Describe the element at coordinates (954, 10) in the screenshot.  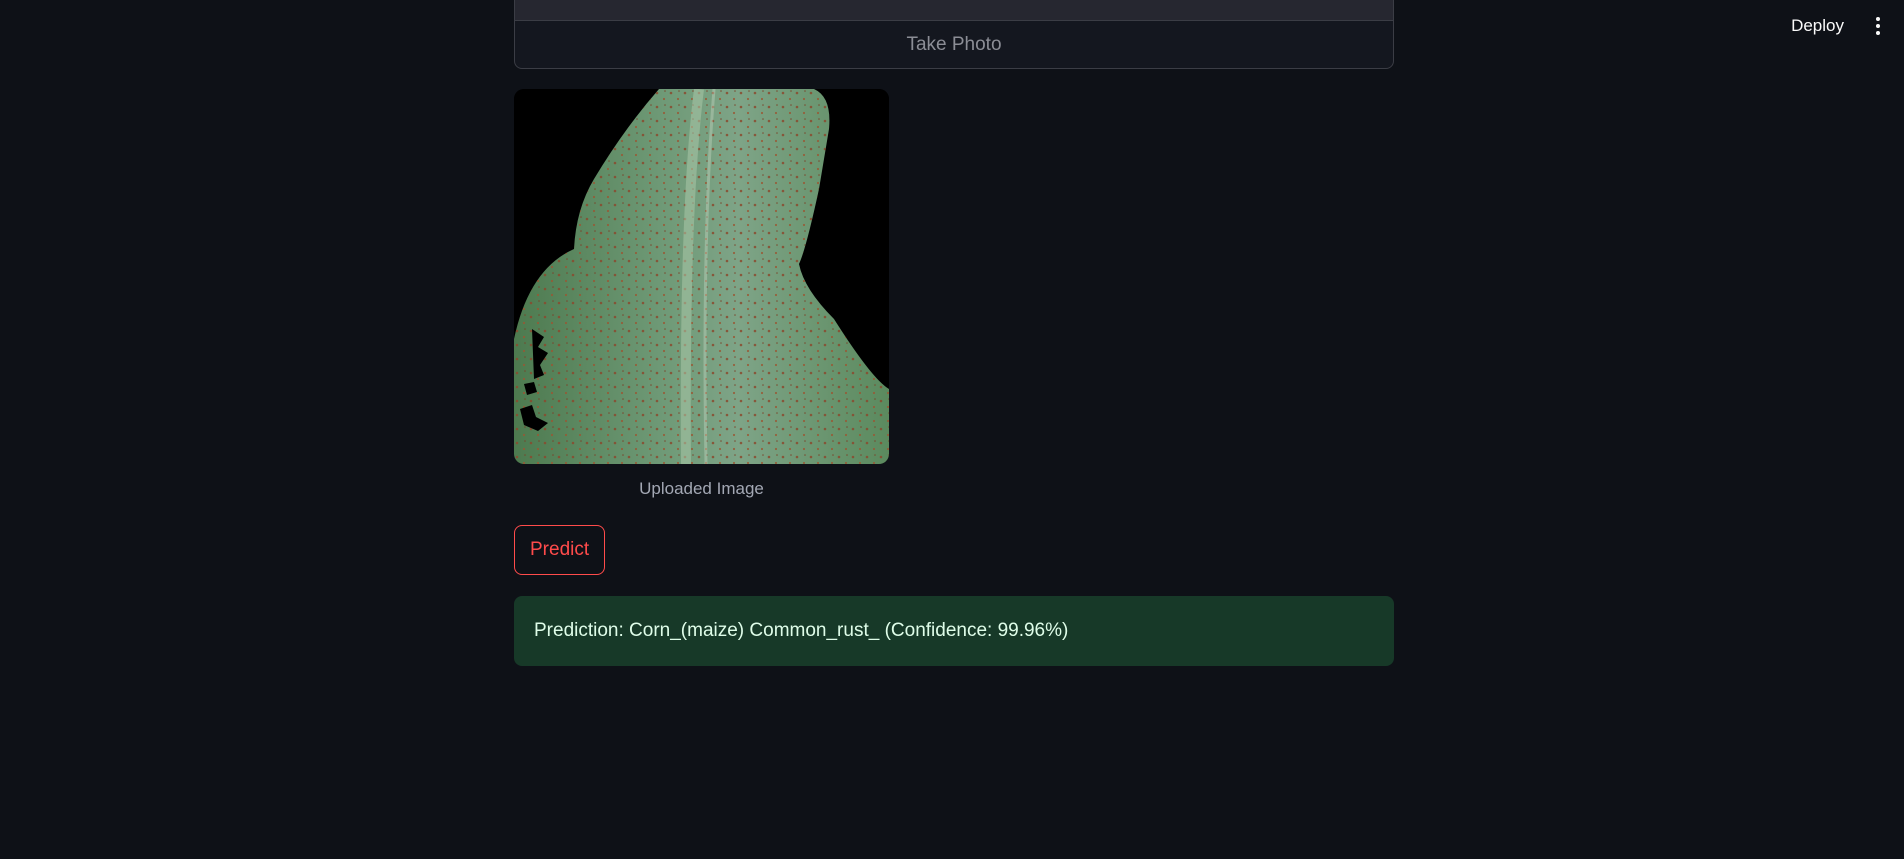
I see `camera-preview` at that location.